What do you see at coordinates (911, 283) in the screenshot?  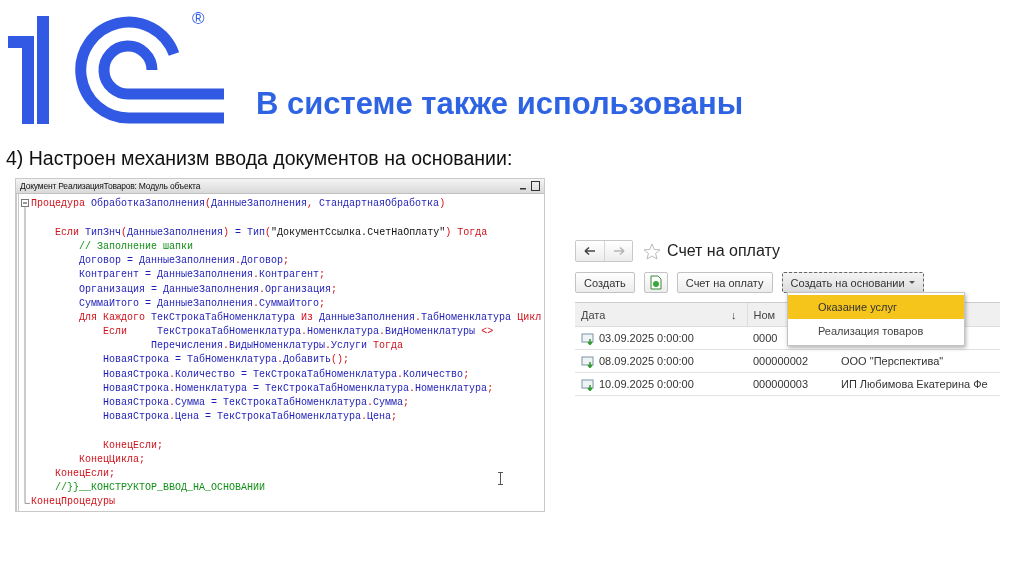 I see `caret-icon` at bounding box center [911, 283].